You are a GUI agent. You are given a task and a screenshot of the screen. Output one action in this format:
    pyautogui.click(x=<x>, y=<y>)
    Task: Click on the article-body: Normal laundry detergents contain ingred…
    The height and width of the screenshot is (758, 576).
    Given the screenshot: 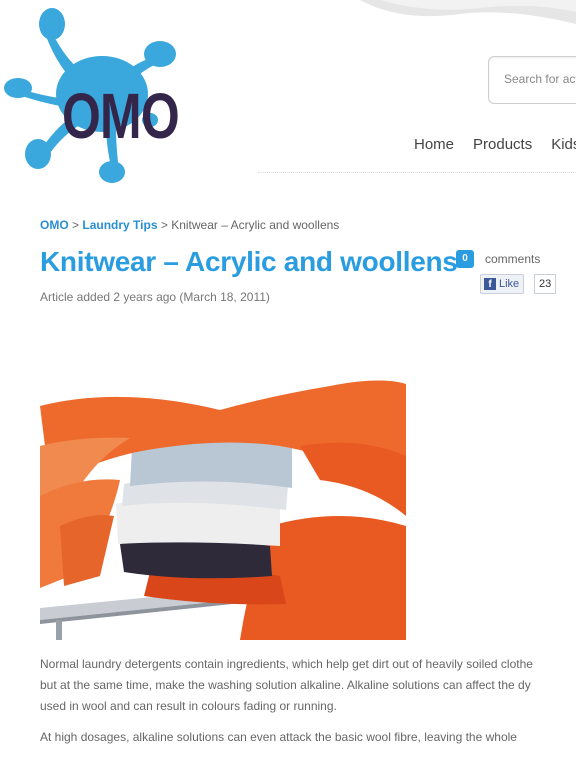 What is the action you would take?
    pyautogui.click(x=308, y=706)
    